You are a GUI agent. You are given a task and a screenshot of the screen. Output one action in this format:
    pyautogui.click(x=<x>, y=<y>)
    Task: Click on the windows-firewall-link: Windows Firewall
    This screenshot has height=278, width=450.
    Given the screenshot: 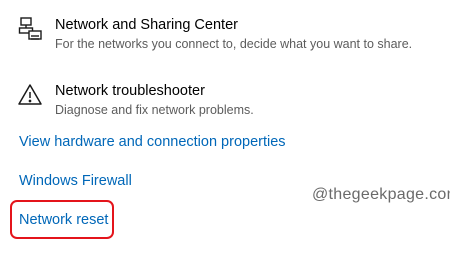 What is the action you would take?
    pyautogui.click(x=75, y=181)
    